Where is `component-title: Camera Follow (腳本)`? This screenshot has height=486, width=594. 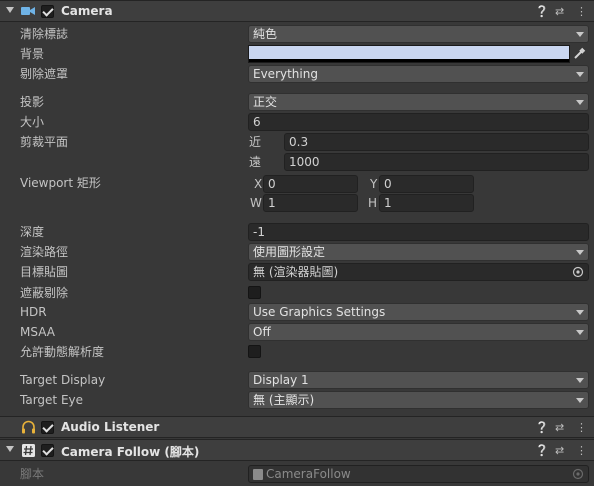 component-title: Camera Follow (腳本) is located at coordinates (130, 452).